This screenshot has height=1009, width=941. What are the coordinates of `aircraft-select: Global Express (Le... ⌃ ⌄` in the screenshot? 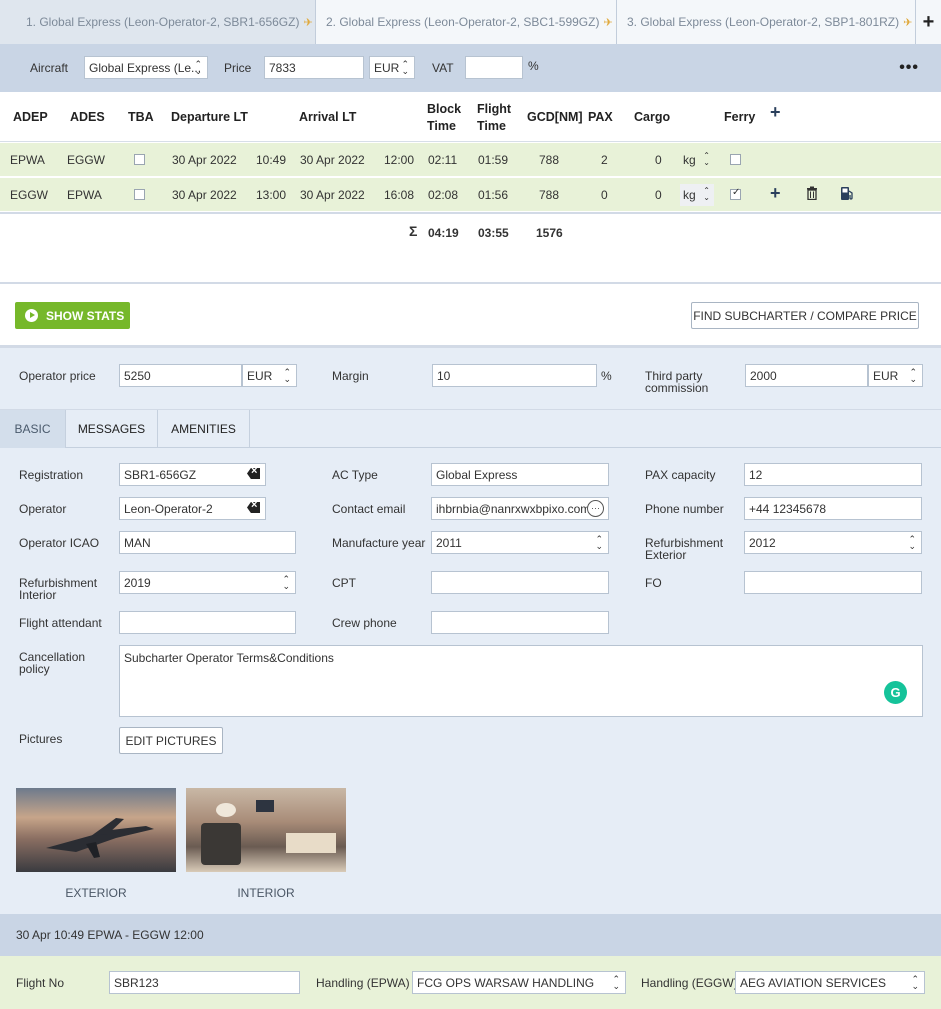 It's located at (146, 67).